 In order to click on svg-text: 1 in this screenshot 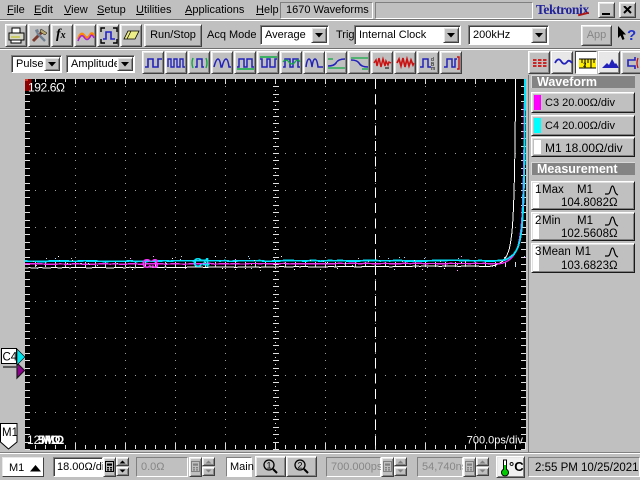, I will do `click(269, 466)`.